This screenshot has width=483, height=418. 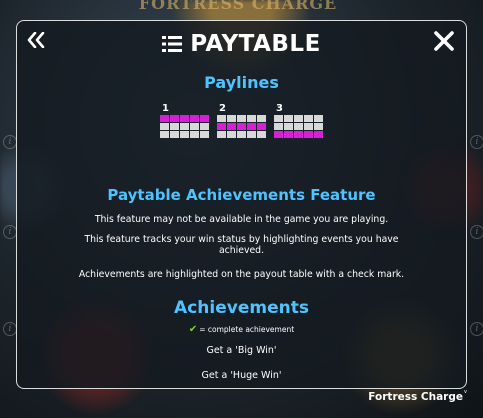 I want to click on paylines-list: 1 2 3, so click(x=241, y=121).